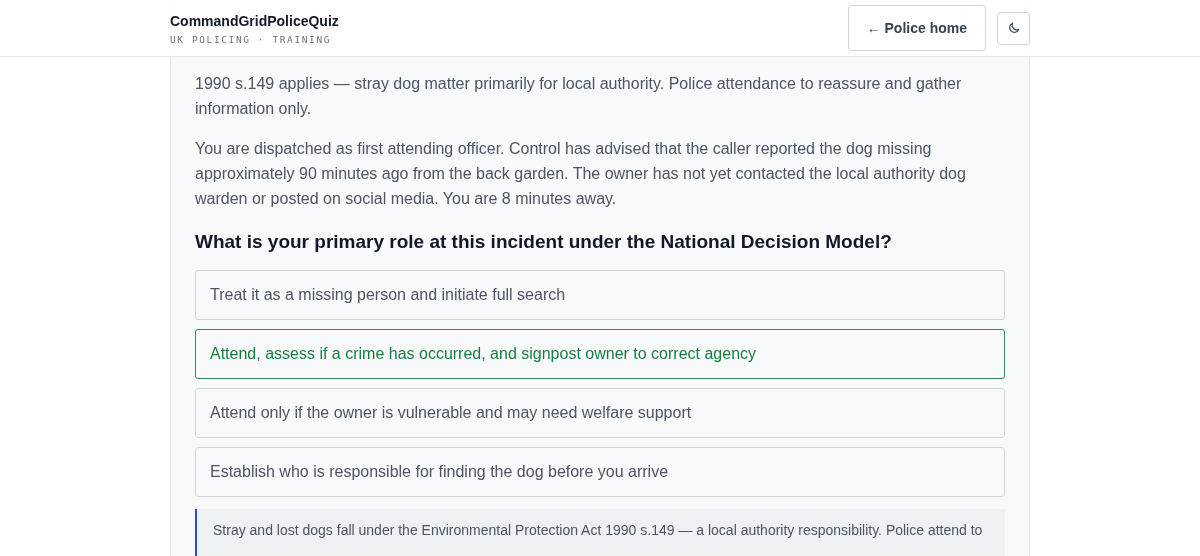  I want to click on moon-icon, so click(1013, 28).